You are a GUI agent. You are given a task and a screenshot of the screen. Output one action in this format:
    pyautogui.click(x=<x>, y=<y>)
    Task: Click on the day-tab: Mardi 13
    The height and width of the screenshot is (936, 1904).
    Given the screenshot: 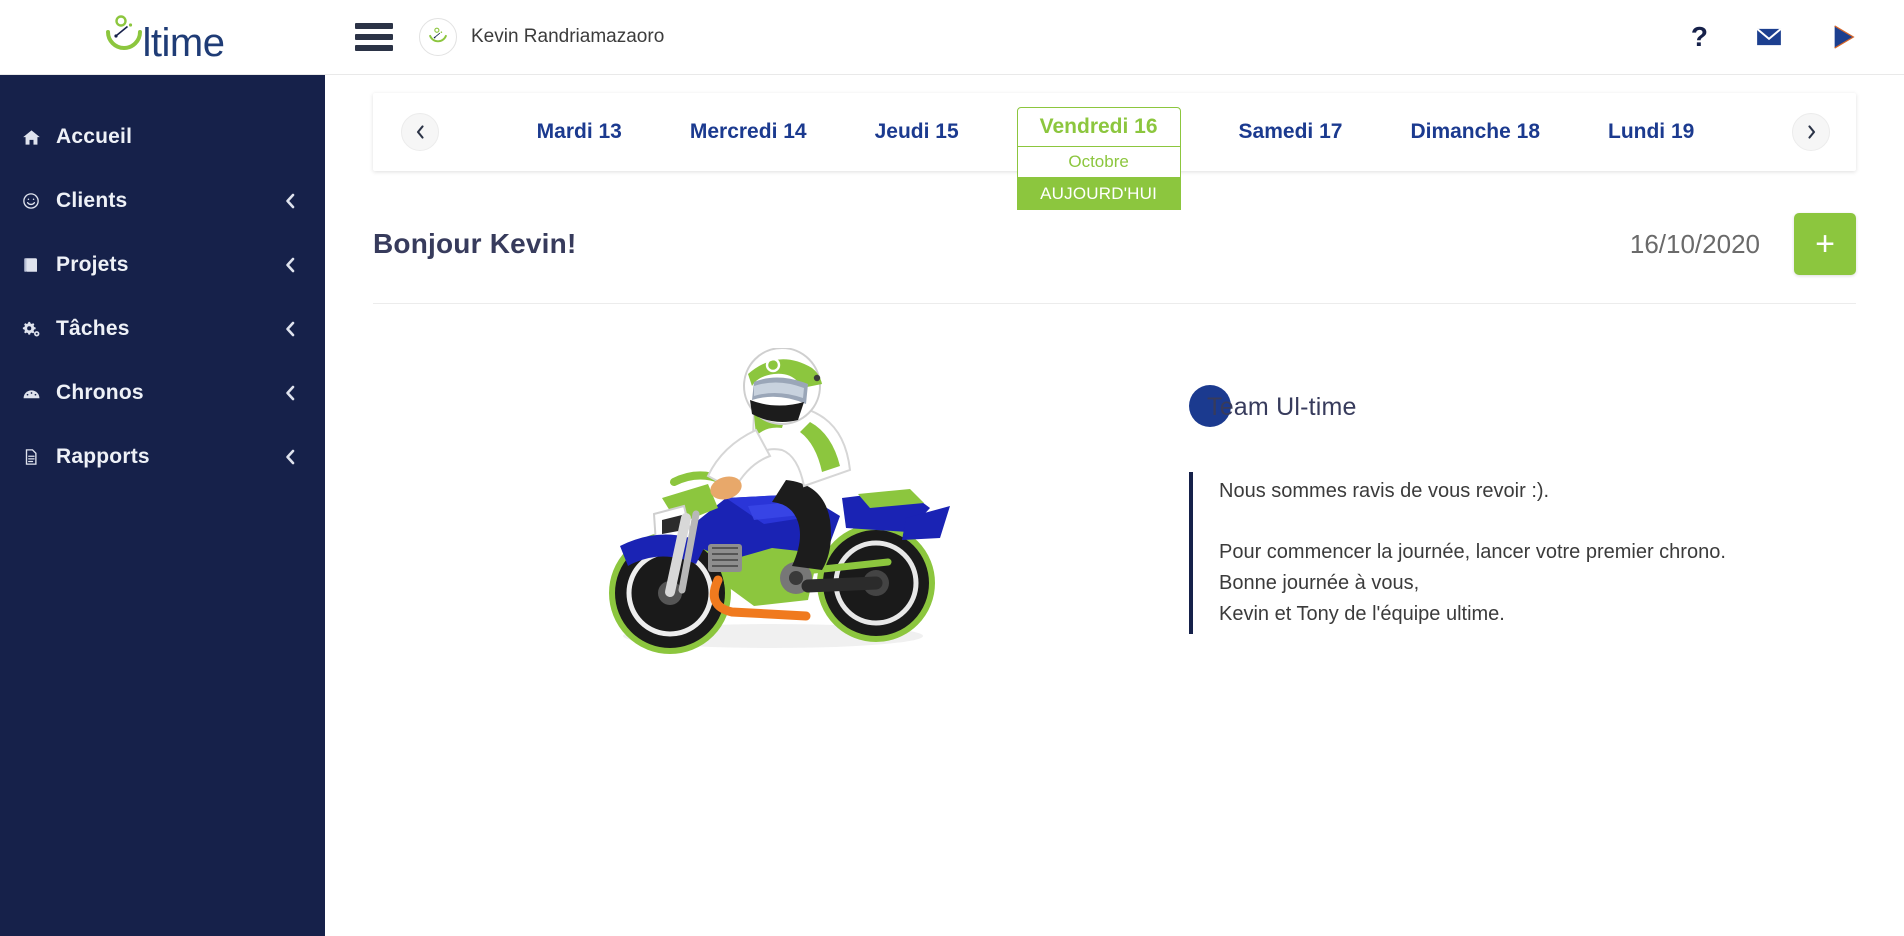 What is the action you would take?
    pyautogui.click(x=579, y=132)
    